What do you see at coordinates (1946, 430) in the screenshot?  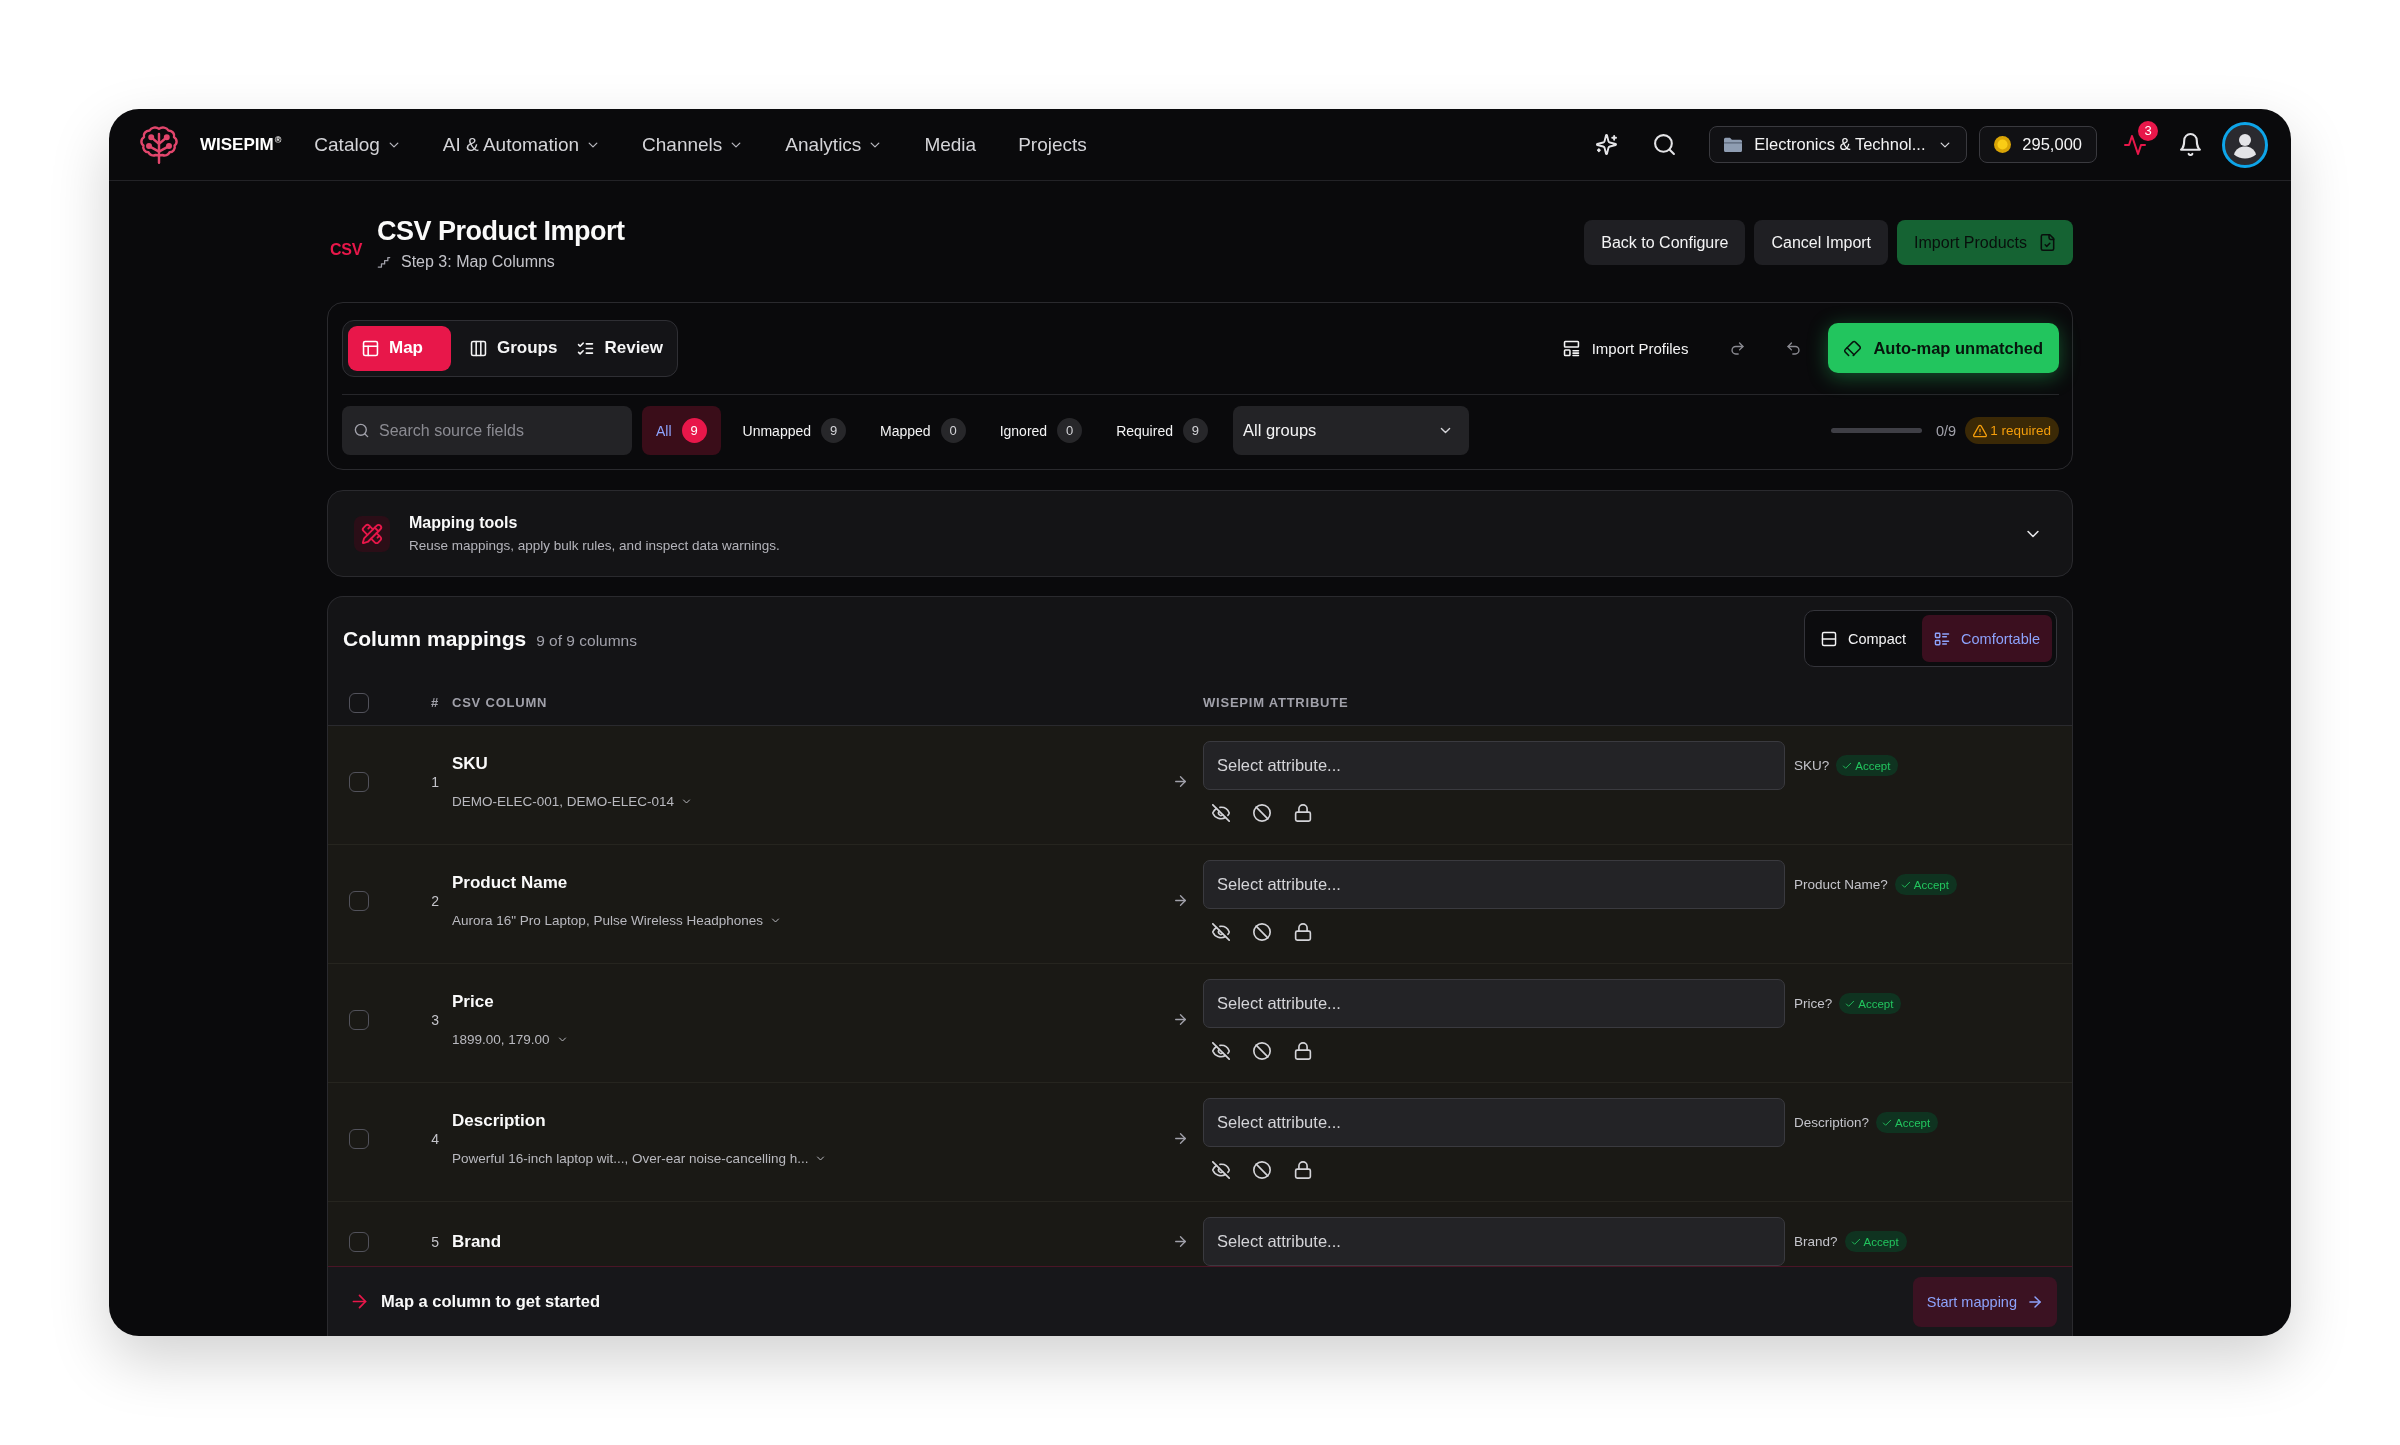 I see `progress-reading: 0/9` at bounding box center [1946, 430].